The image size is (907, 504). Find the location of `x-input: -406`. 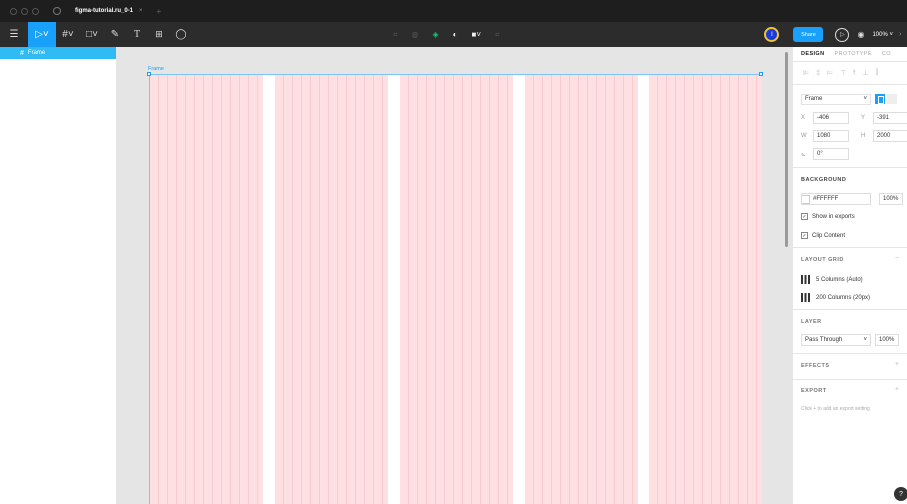

x-input: -406 is located at coordinates (831, 118).